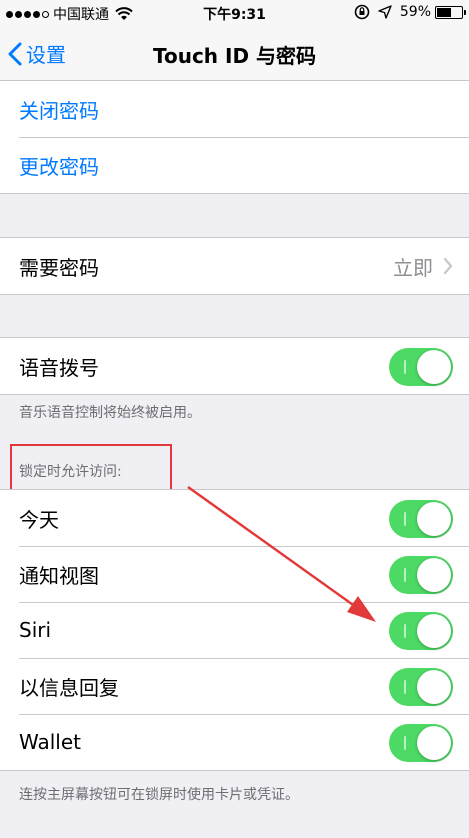 The width and height of the screenshot is (469, 838). What do you see at coordinates (91, 468) in the screenshot?
I see `annotation-highlight-box` at bounding box center [91, 468].